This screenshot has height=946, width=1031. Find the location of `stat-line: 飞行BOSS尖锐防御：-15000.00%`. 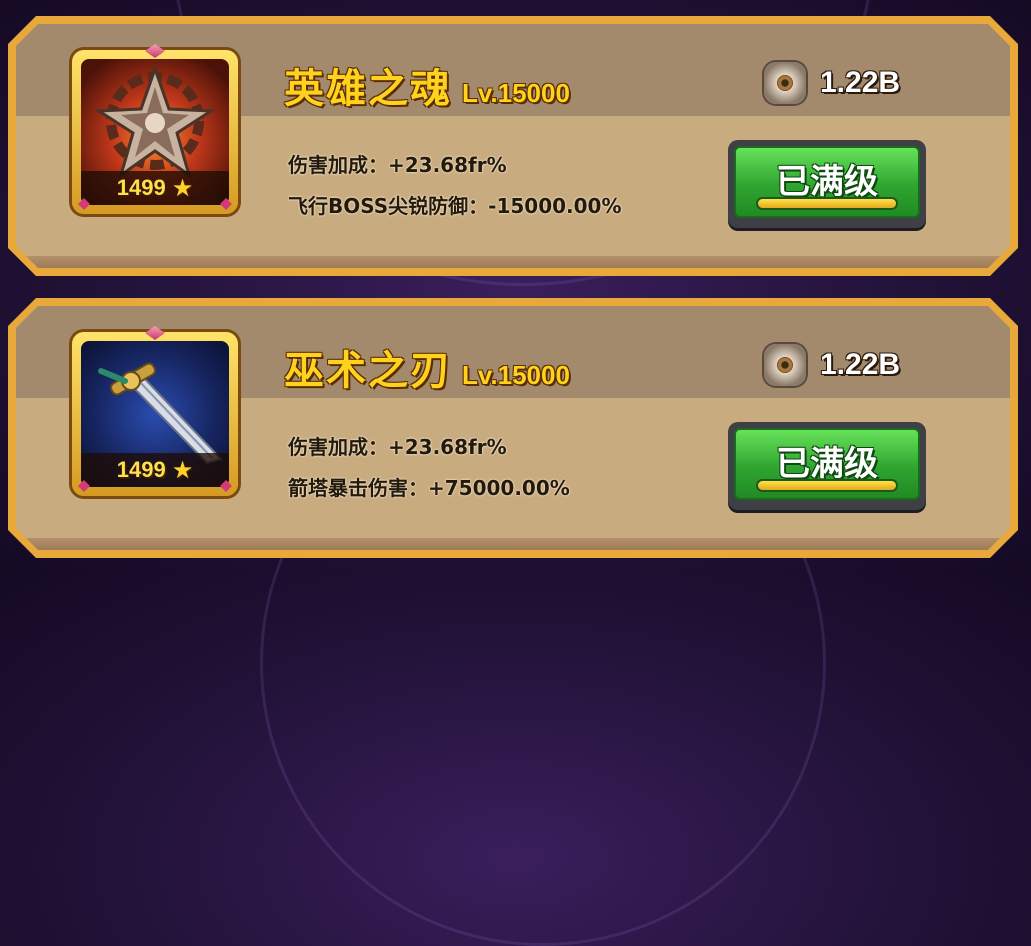

stat-line: 飞行BOSS尖锐防御：-15000.00% is located at coordinates (455, 206).